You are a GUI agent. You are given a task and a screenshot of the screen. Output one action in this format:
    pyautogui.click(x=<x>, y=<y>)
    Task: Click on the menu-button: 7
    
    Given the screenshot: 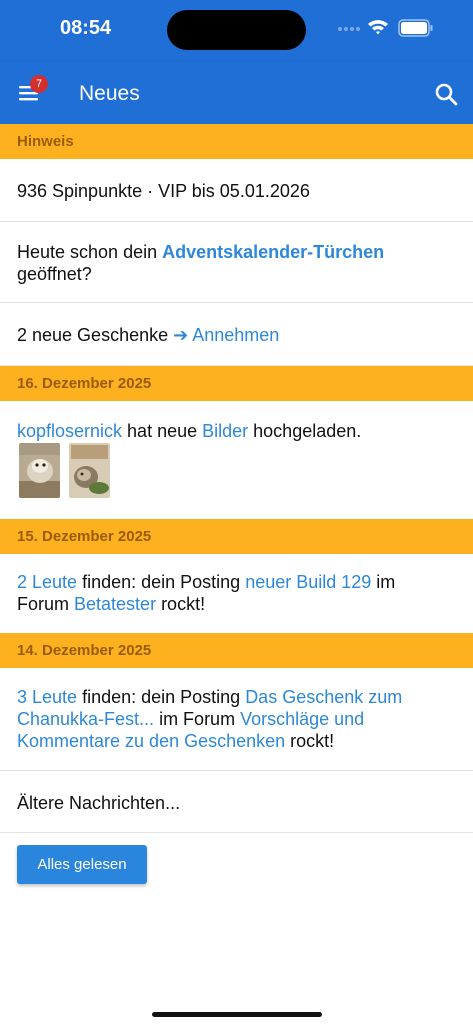 What is the action you would take?
    pyautogui.click(x=31, y=92)
    